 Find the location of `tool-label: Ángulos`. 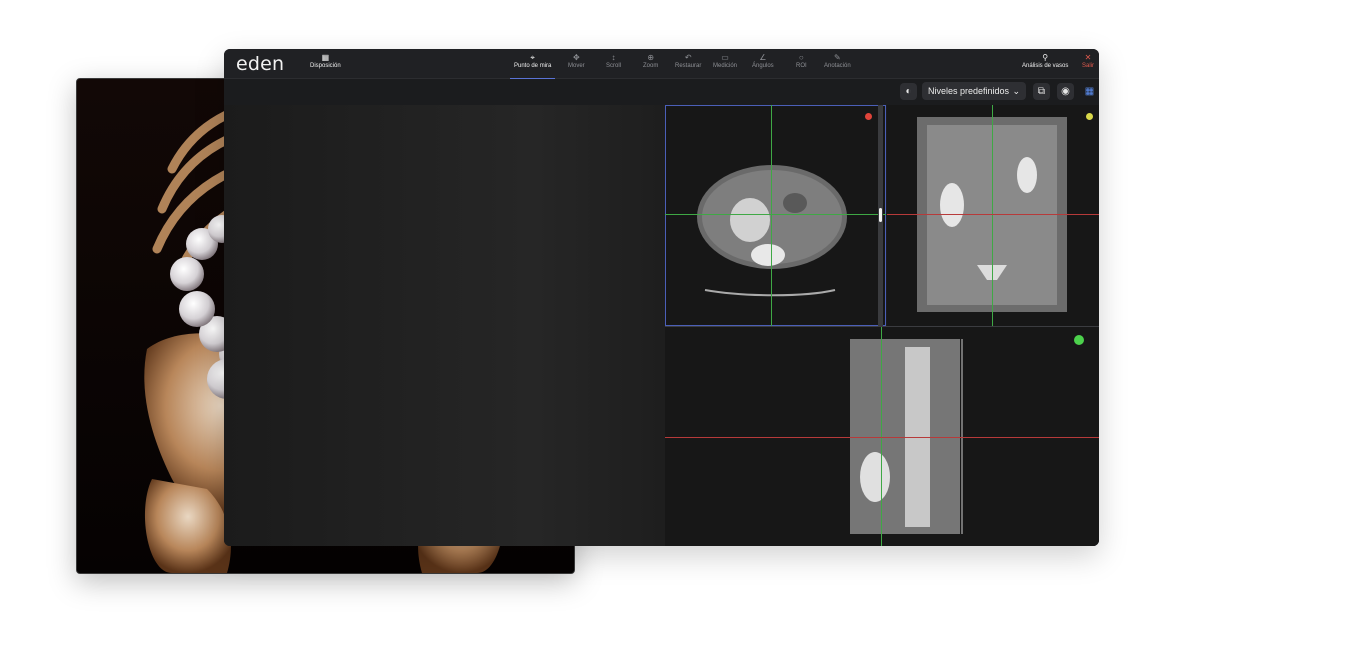

tool-label: Ángulos is located at coordinates (763, 66).